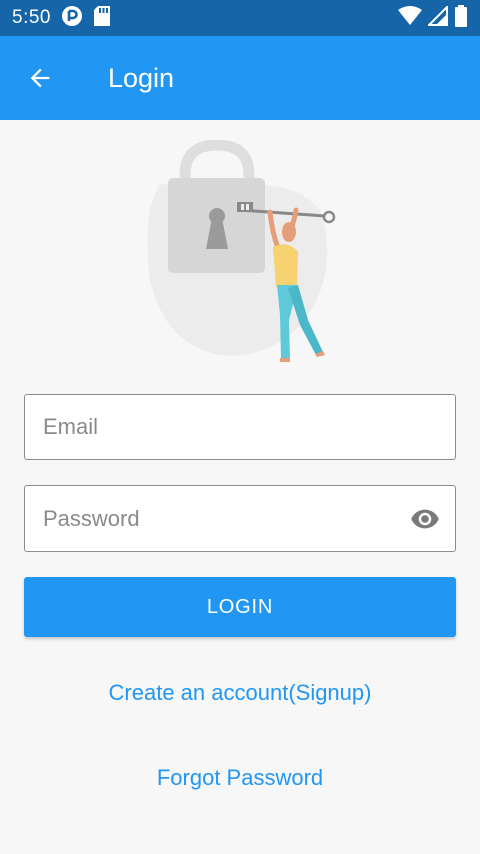 This screenshot has height=854, width=480. What do you see at coordinates (461, 18) in the screenshot?
I see `battery-icon` at bounding box center [461, 18].